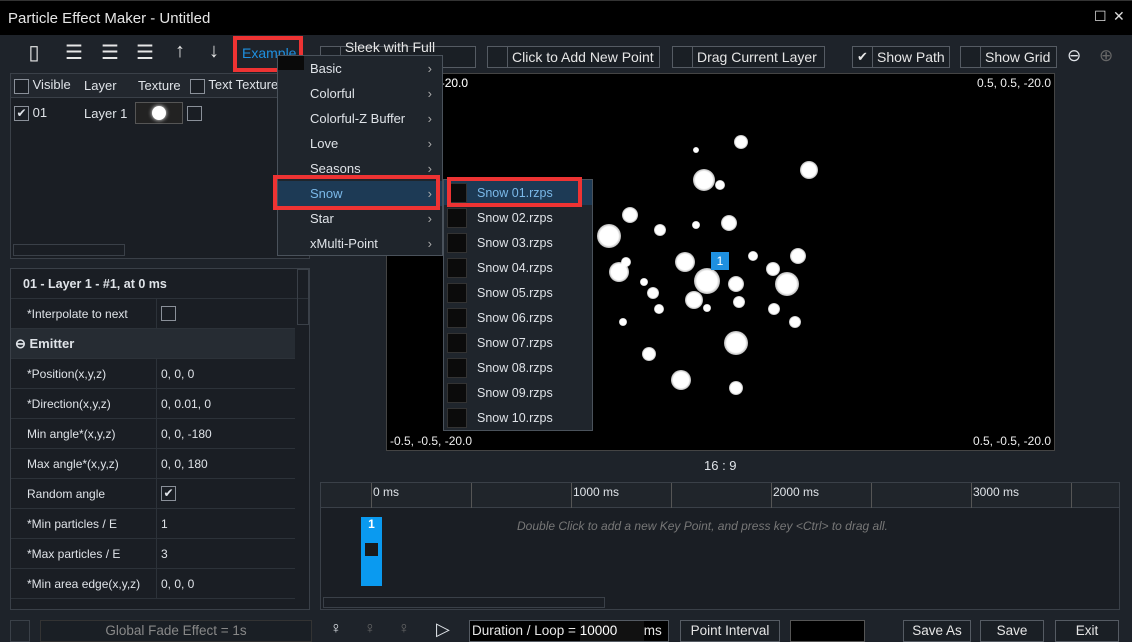  What do you see at coordinates (1087, 631) in the screenshot?
I see `exit-button: Exit` at bounding box center [1087, 631].